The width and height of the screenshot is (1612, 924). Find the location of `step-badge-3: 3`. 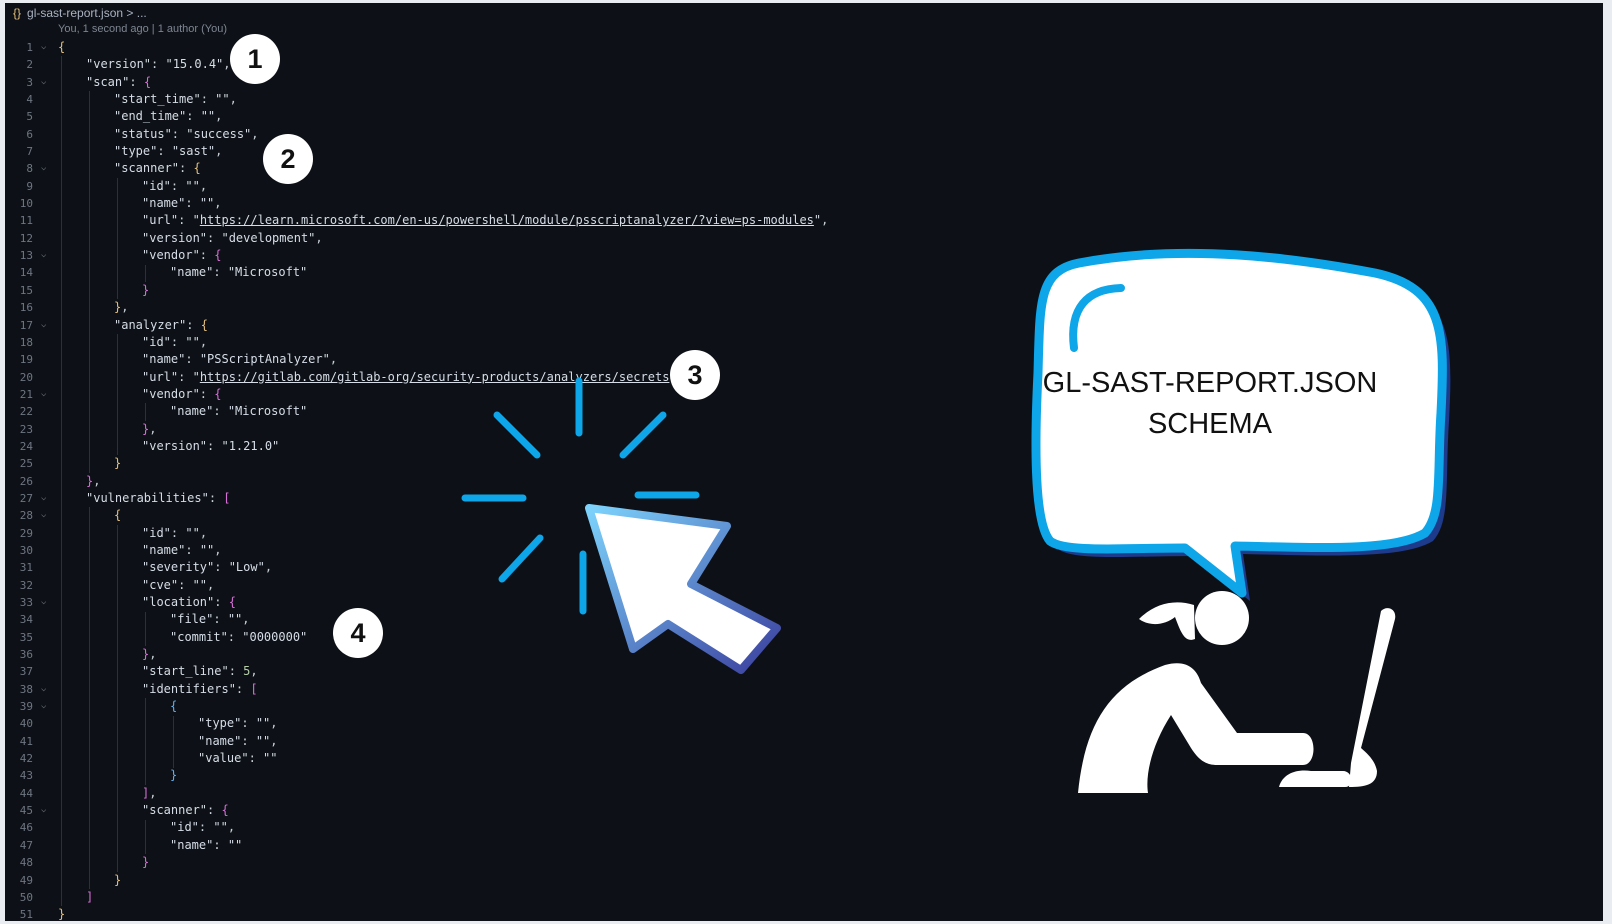

step-badge-3: 3 is located at coordinates (695, 375).